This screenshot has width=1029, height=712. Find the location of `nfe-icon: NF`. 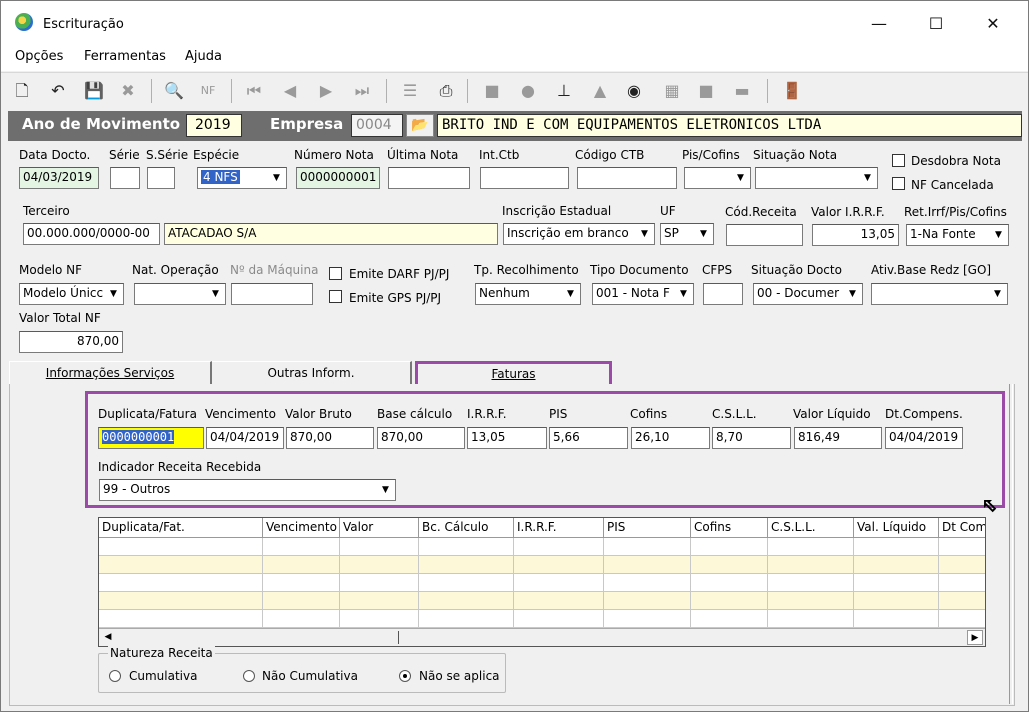

nfe-icon: NF is located at coordinates (208, 91).